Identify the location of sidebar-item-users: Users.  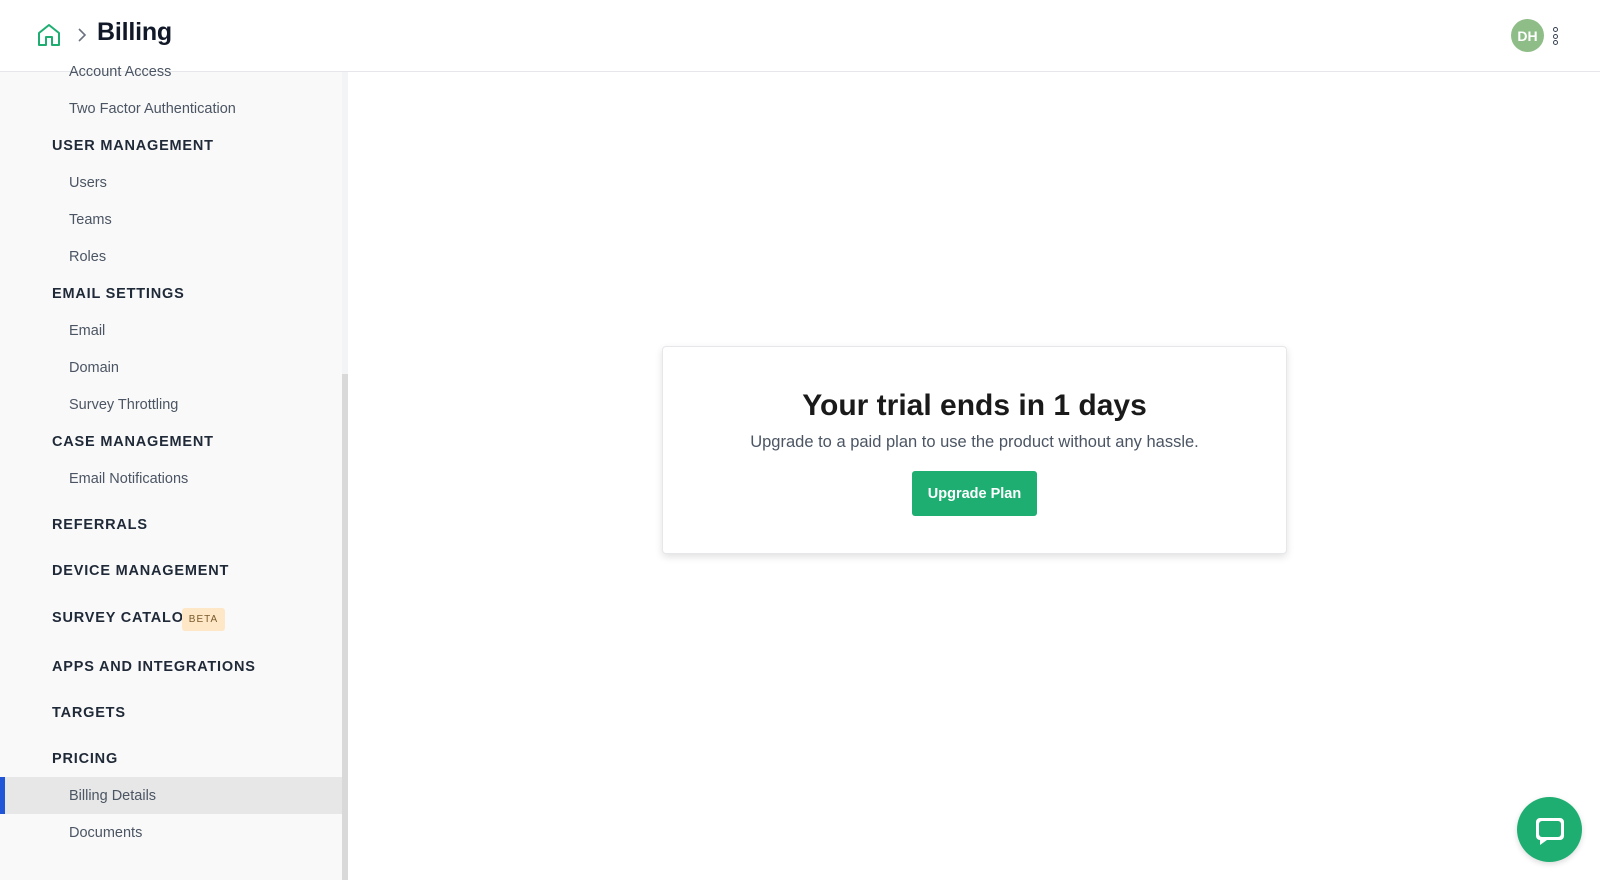
(88, 183).